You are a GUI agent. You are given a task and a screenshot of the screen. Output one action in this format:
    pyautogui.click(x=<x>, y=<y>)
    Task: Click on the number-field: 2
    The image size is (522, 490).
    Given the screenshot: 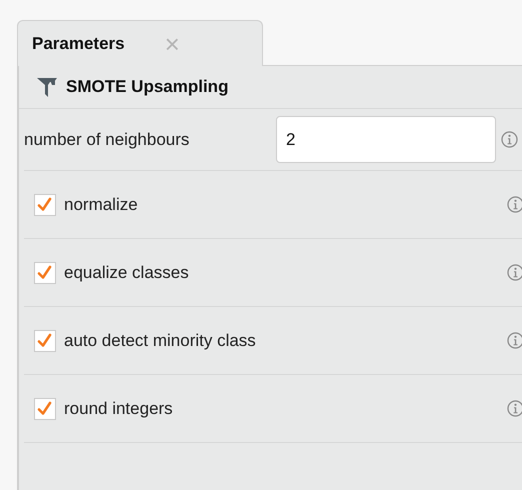 What is the action you would take?
    pyautogui.click(x=386, y=139)
    